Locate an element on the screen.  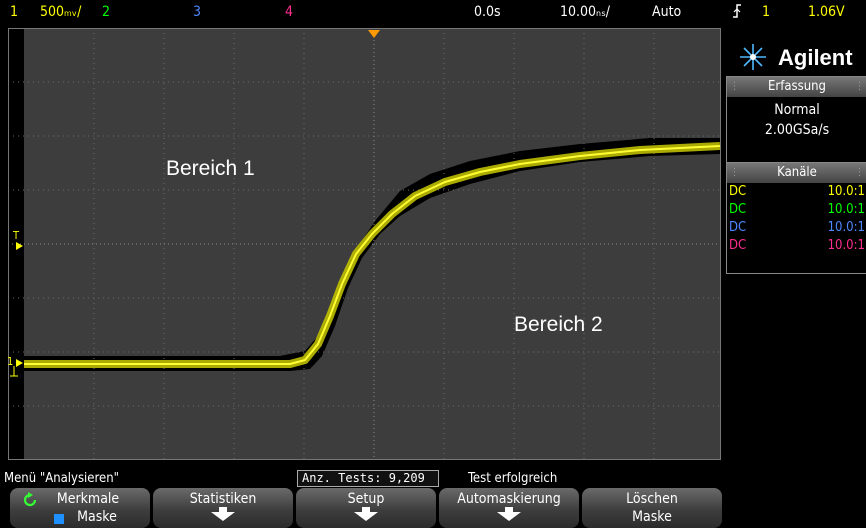
time-delay: 0.0s is located at coordinates (487, 12).